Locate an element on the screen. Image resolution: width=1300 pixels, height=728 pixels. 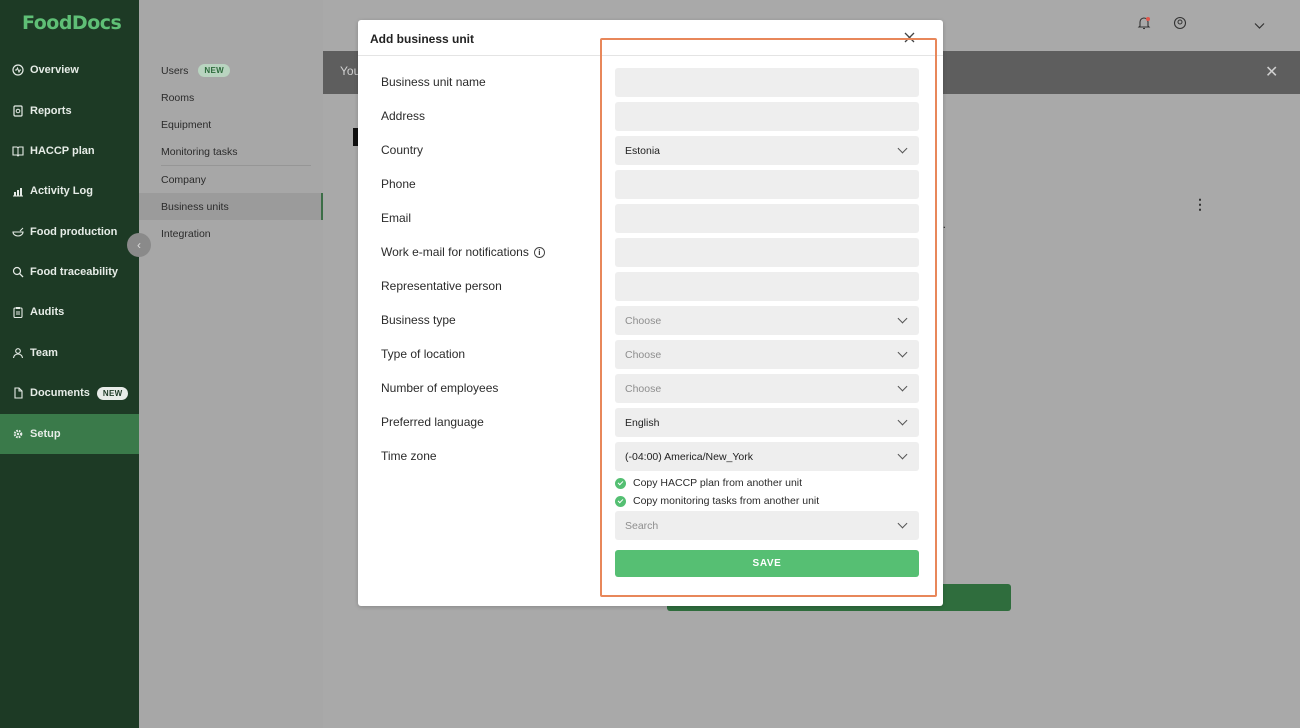
business-type-label: Business type is located at coordinates (418, 320).